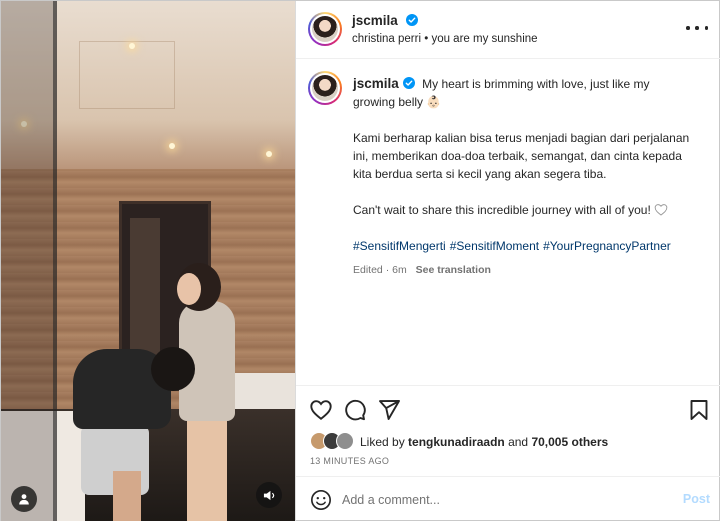 This screenshot has height=521, width=720. What do you see at coordinates (349, 461) in the screenshot?
I see `post-timestamp: 13 MINUTES AGO` at bounding box center [349, 461].